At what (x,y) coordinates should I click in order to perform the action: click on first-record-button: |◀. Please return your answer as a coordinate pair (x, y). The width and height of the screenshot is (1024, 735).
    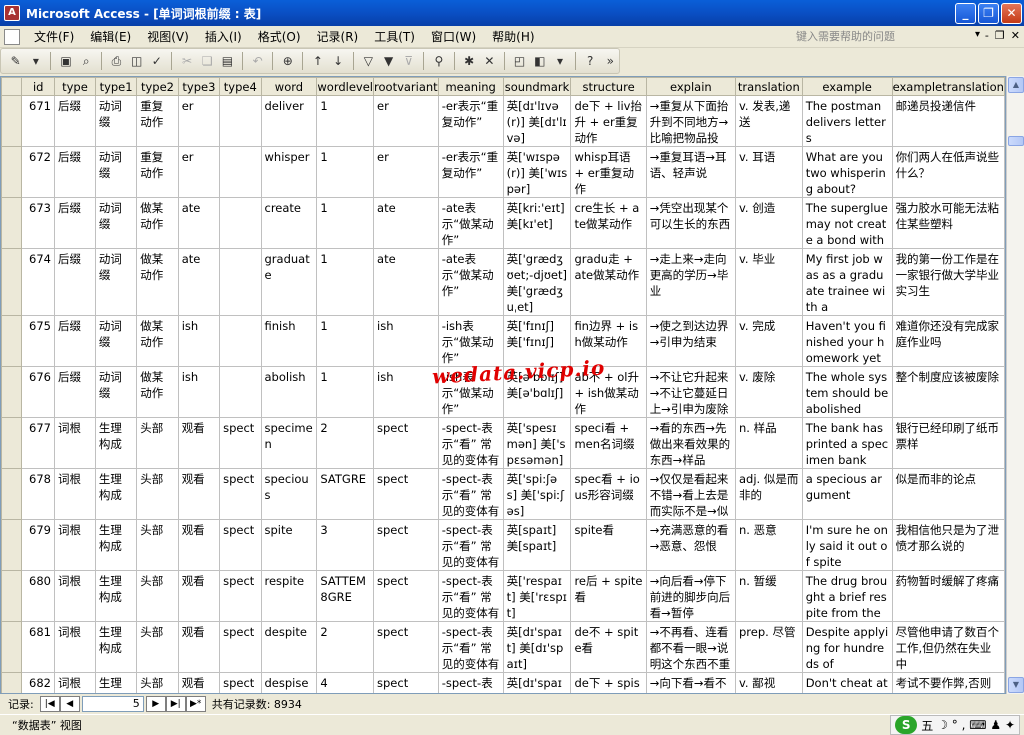
    Looking at the image, I should click on (49, 704).